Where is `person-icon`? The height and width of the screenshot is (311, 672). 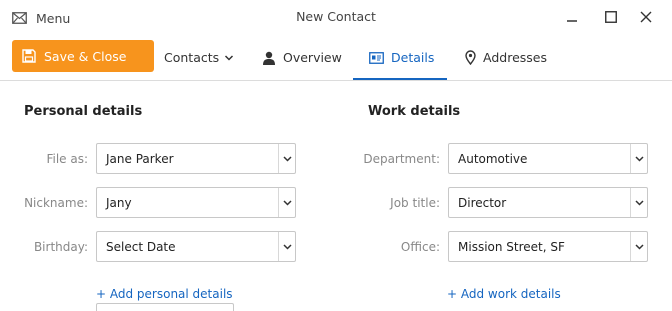
person-icon is located at coordinates (269, 58).